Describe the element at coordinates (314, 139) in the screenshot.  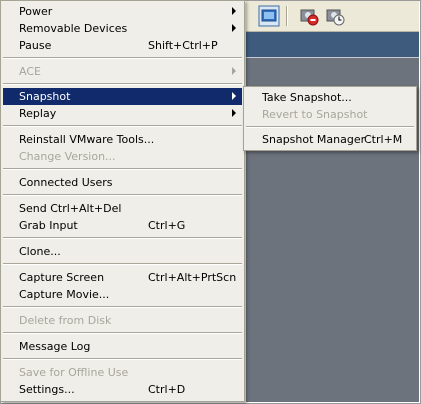
I see `menu-item-label: Snapshot Manager` at that location.